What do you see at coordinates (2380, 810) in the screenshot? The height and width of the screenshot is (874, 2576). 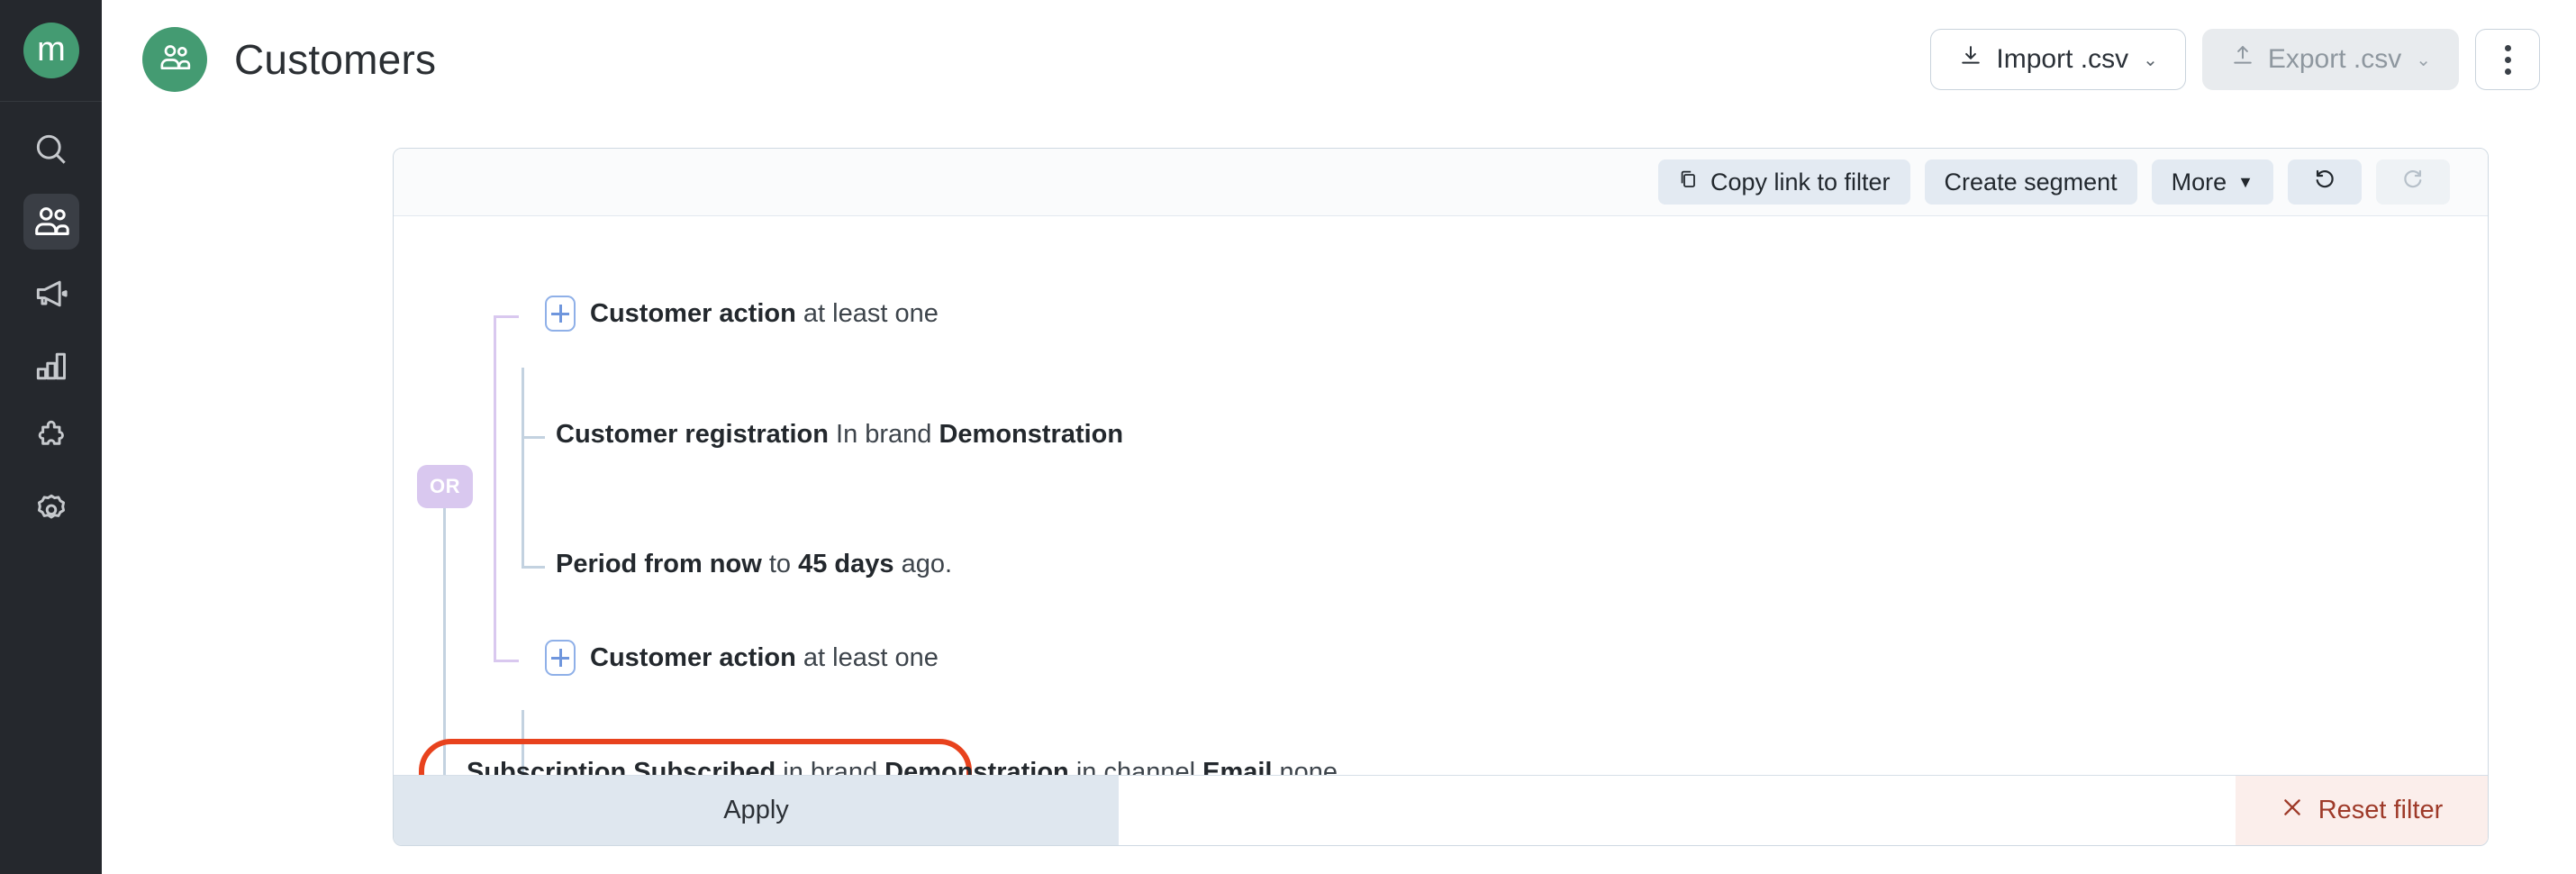 I see `reset-filter-label: Reset filter` at bounding box center [2380, 810].